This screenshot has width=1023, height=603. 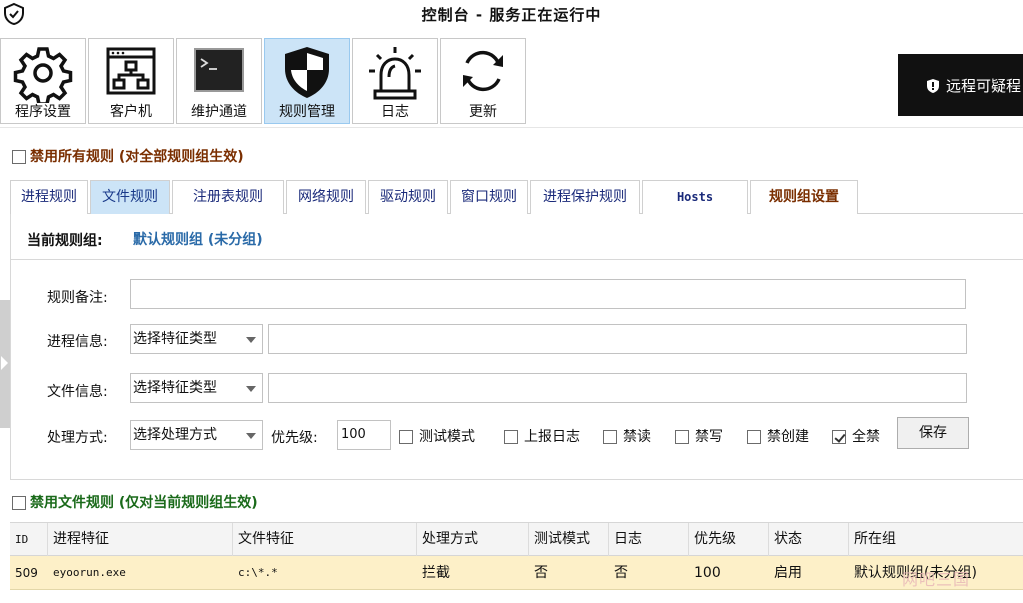 What do you see at coordinates (788, 573) in the screenshot?
I see `table-cell: 启用` at bounding box center [788, 573].